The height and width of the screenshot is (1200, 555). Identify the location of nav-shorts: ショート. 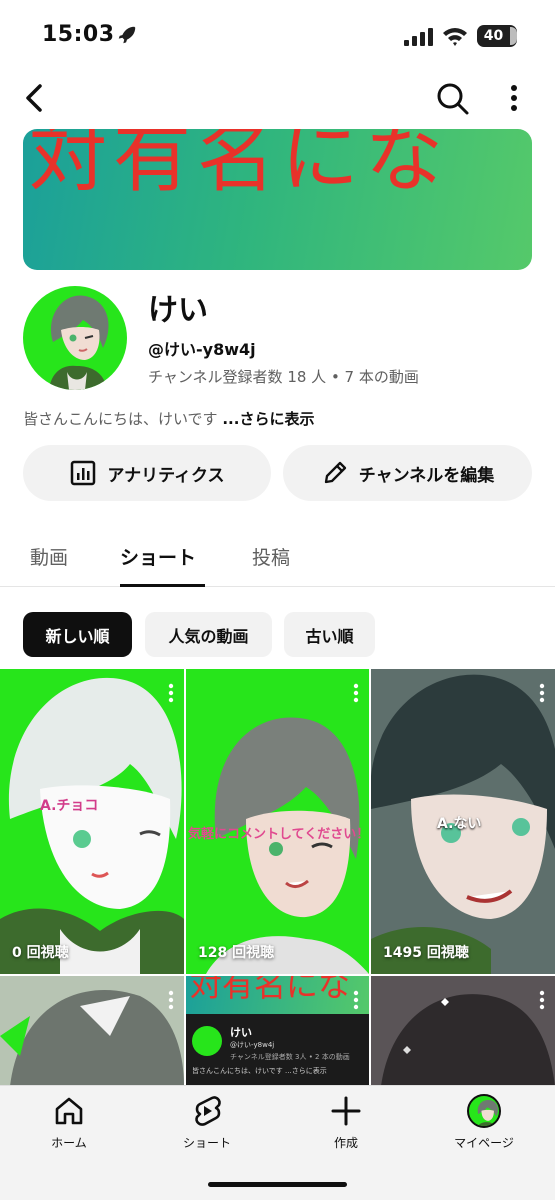
(207, 1122).